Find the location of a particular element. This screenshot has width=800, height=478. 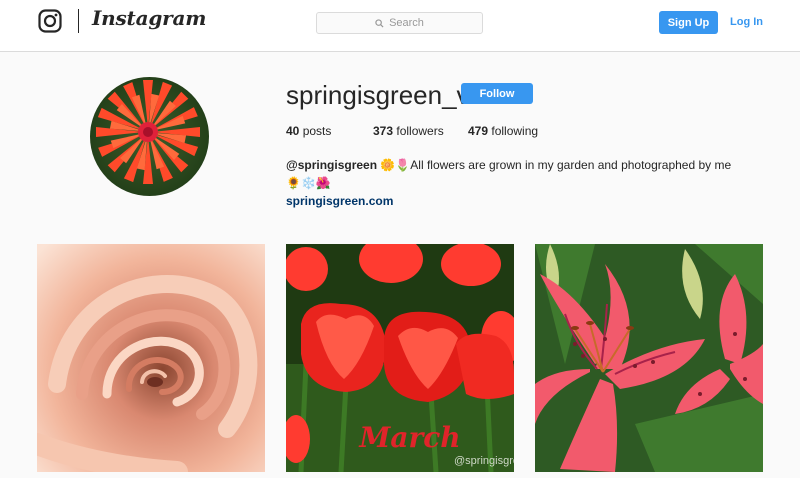

search-icon is located at coordinates (379, 23).